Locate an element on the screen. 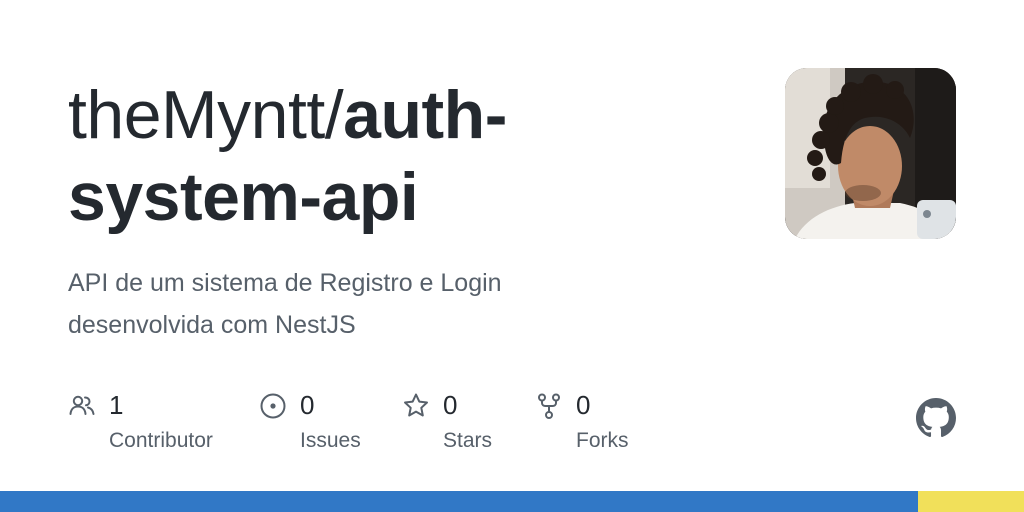  language-bar is located at coordinates (512, 501).